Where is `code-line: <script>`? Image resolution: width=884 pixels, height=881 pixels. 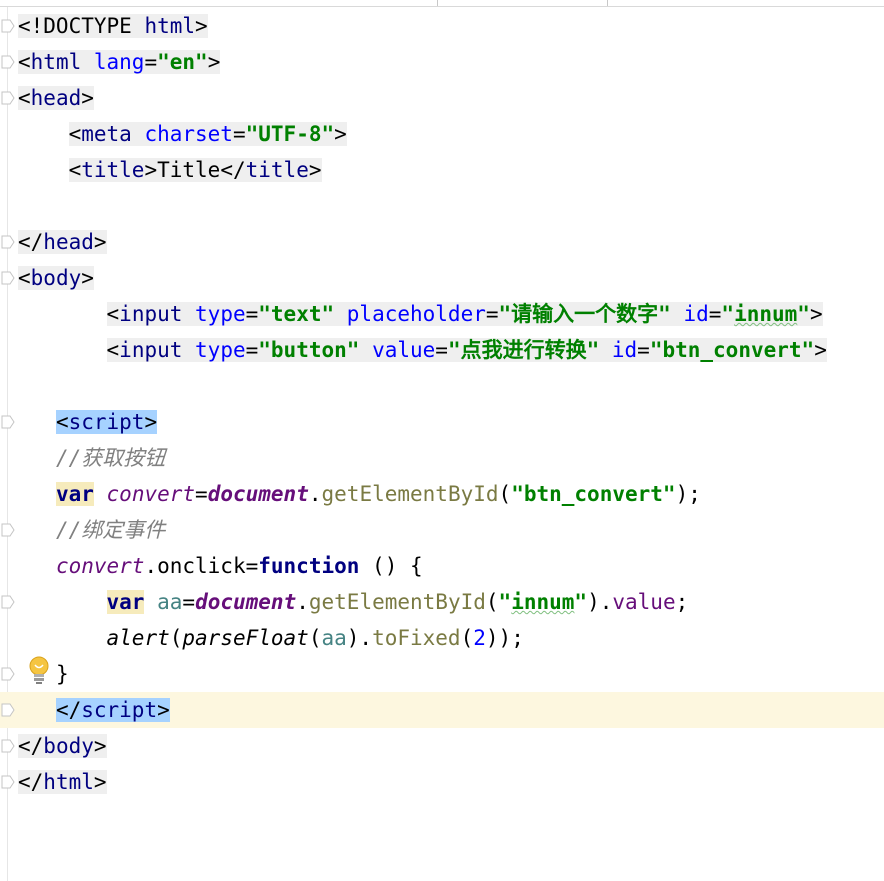 code-line: <script> is located at coordinates (451, 422).